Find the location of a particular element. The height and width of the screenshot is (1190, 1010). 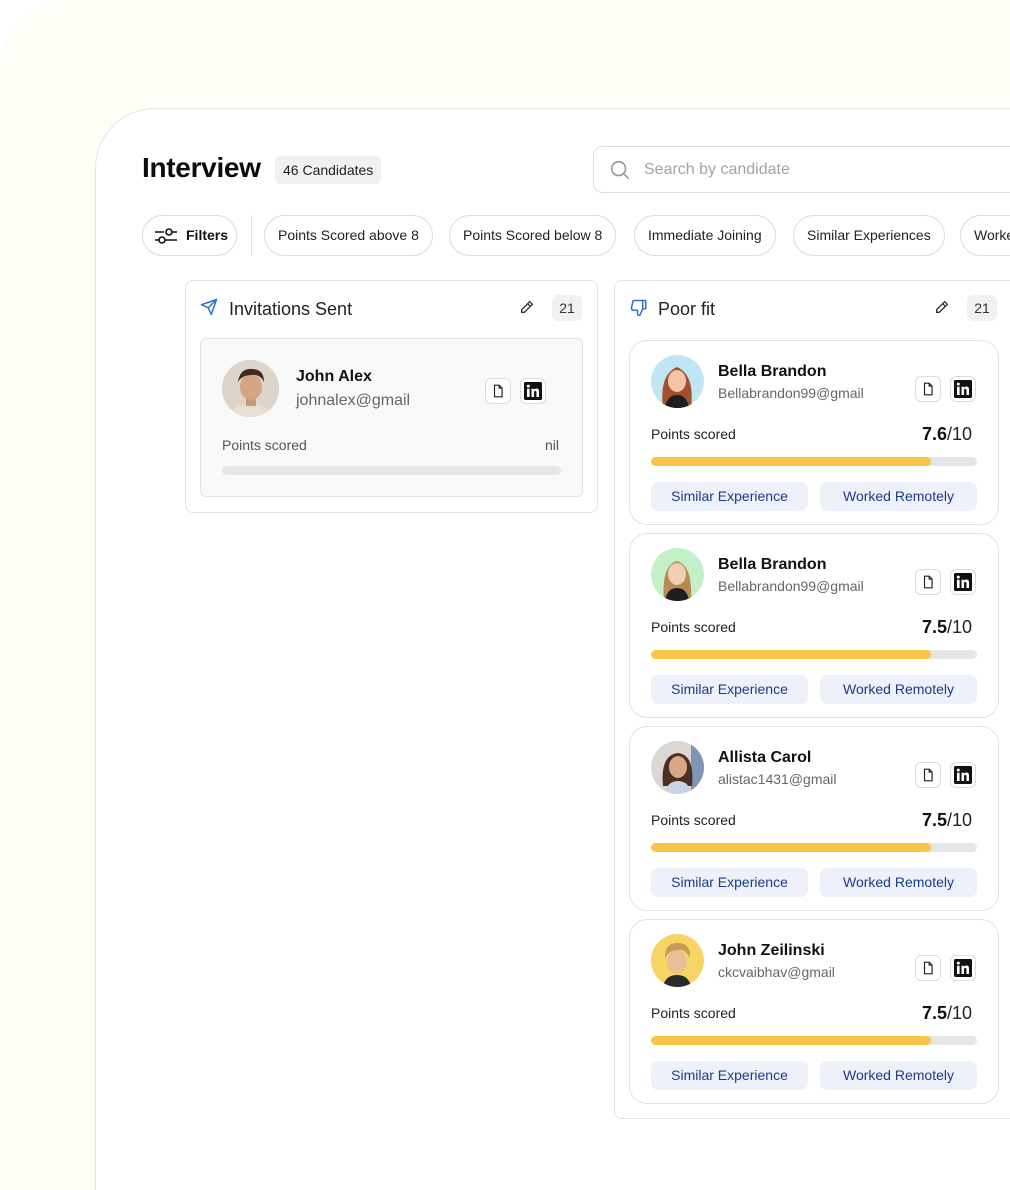

filters-label: Filters is located at coordinates (207, 235).